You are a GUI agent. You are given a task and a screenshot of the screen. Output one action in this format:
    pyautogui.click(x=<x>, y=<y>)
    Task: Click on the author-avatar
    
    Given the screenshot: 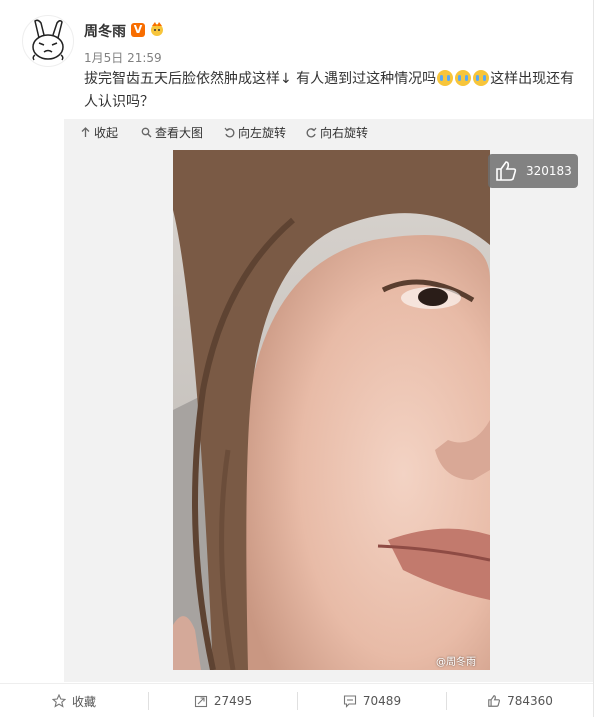 What is the action you would take?
    pyautogui.click(x=48, y=41)
    